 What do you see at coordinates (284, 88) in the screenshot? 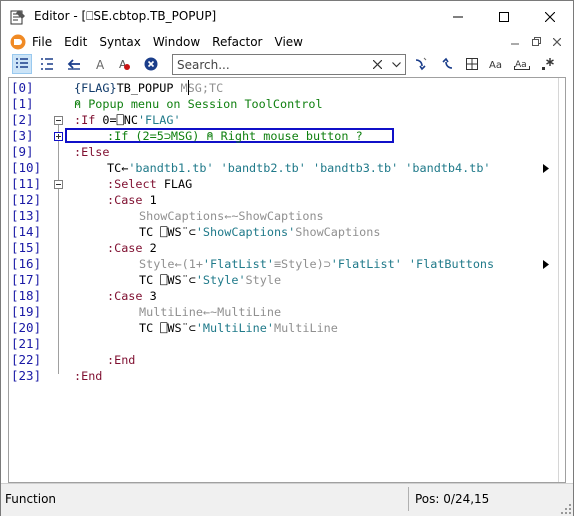
I see `code-line: [0] {FLAG}TB_POPUP MSG;TC` at bounding box center [284, 88].